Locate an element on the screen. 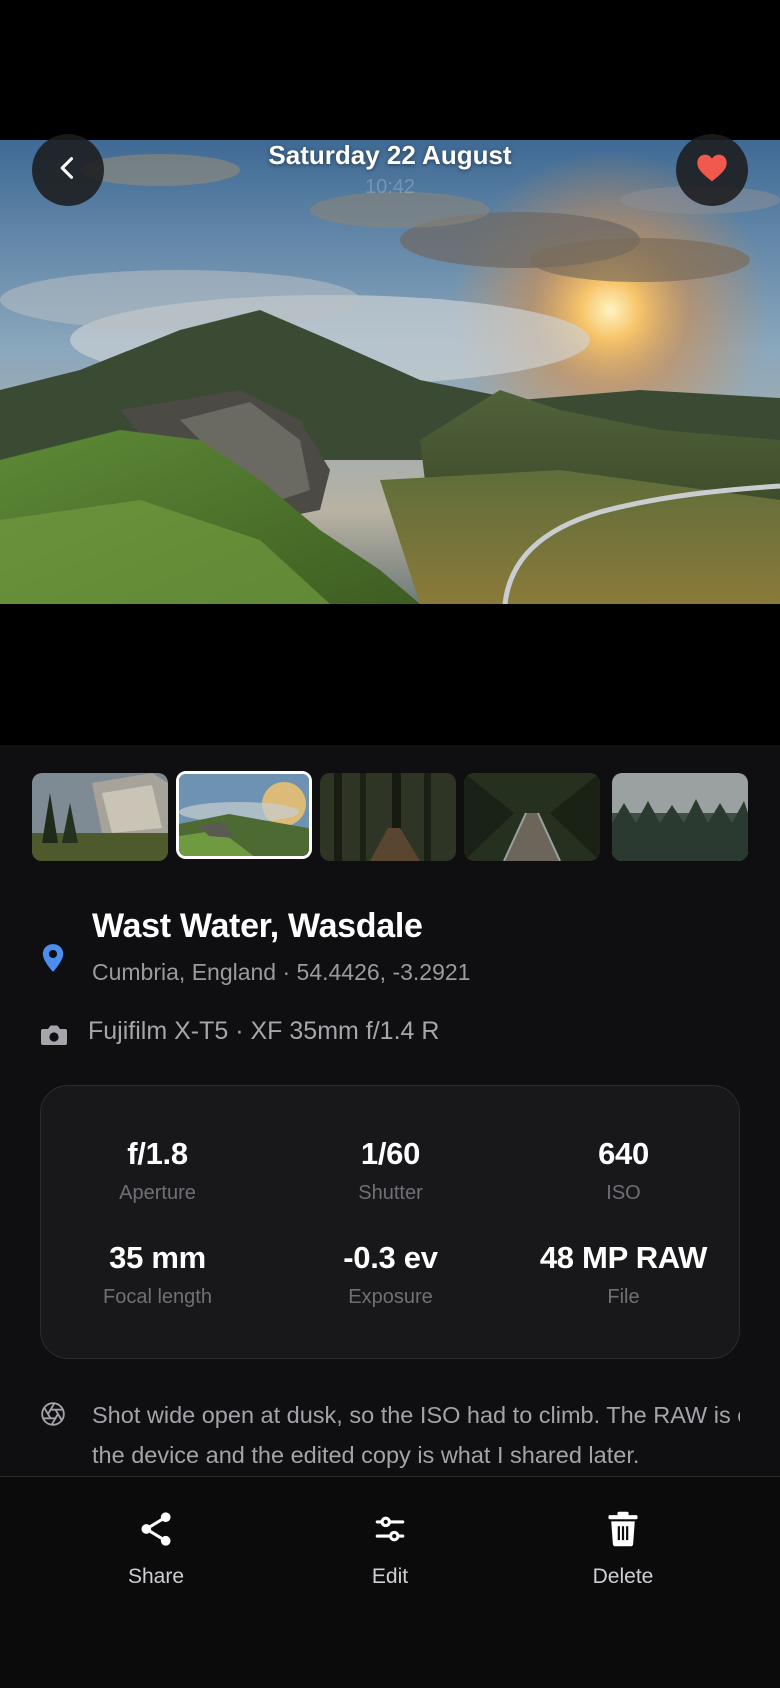 Image resolution: width=780 pixels, height=1688 pixels. exif-aperture: f/1.8 Aperture is located at coordinates (157, 1170).